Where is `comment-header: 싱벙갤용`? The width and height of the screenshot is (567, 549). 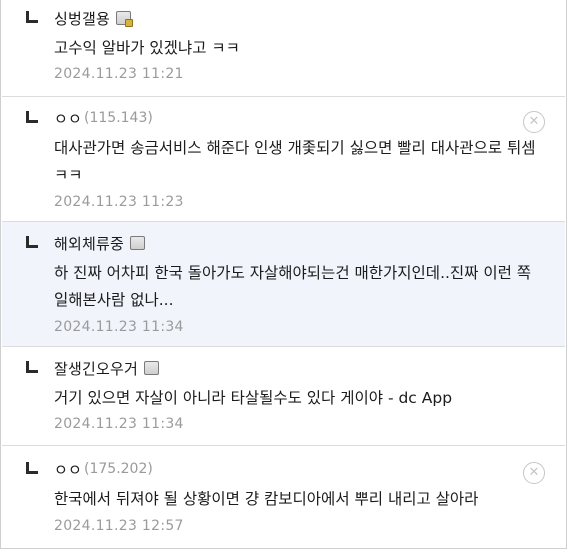
comment-header: 싱벙갤용 is located at coordinates (285, 18).